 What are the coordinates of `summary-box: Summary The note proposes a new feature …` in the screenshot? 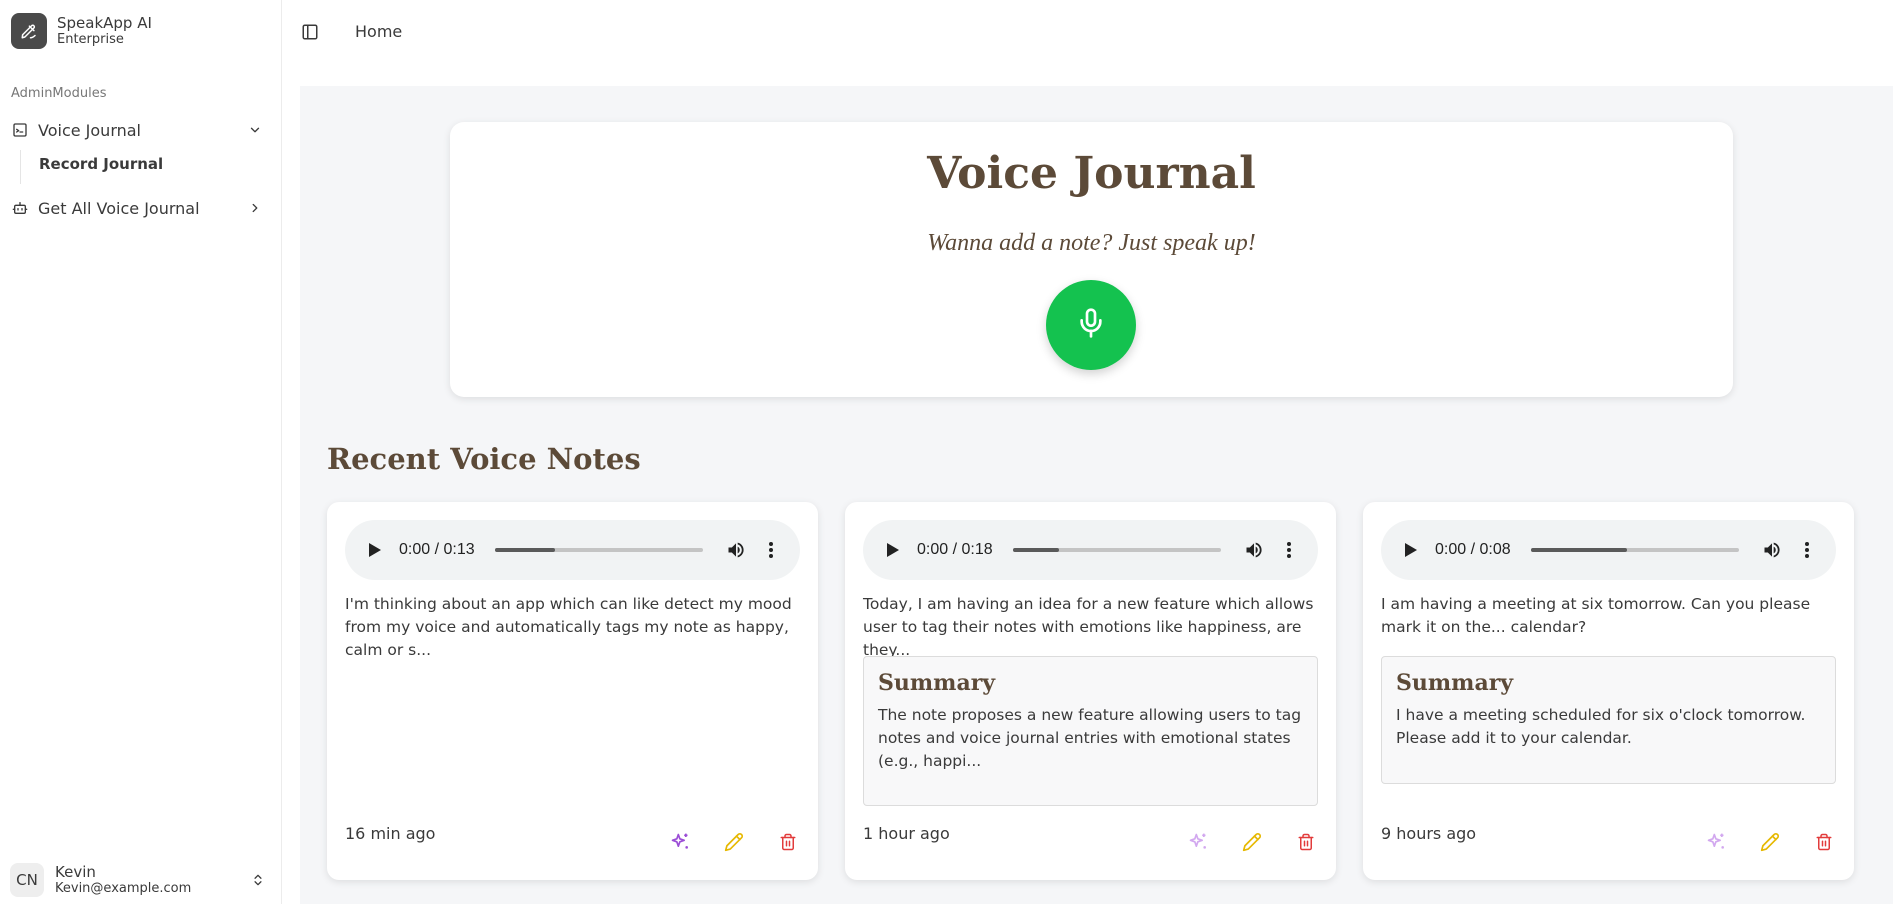 It's located at (1090, 731).